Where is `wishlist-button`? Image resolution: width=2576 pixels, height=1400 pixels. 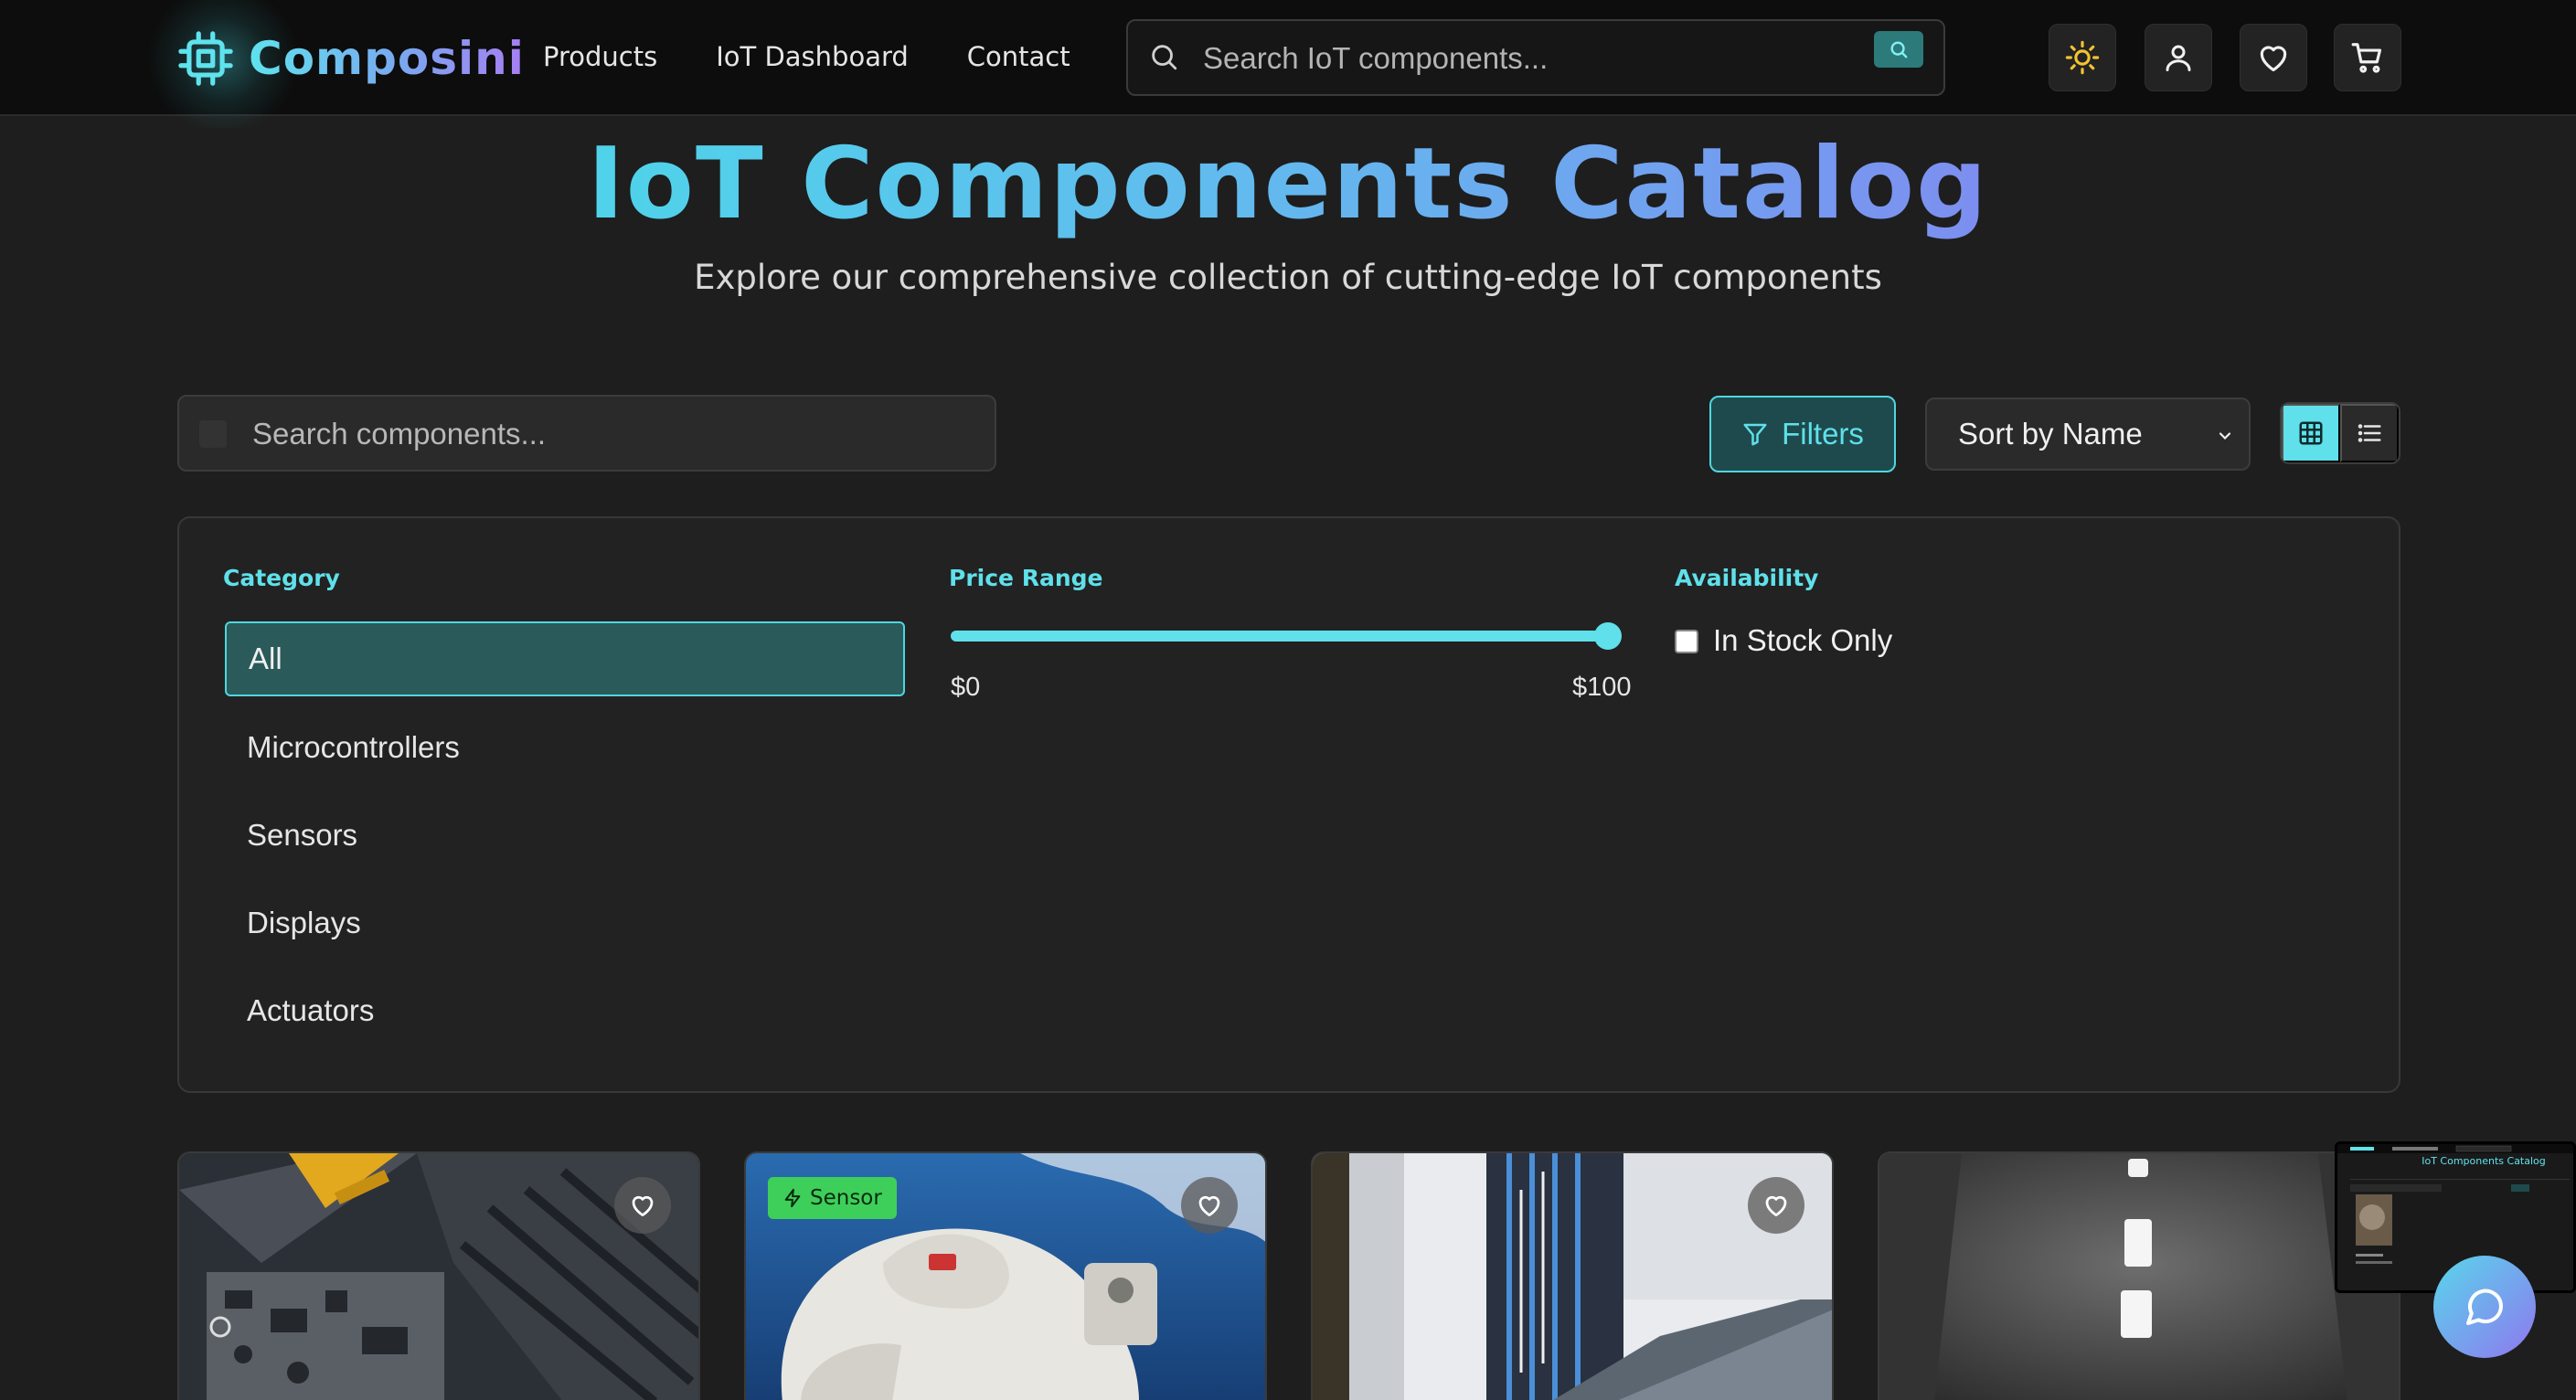 wishlist-button is located at coordinates (2273, 57).